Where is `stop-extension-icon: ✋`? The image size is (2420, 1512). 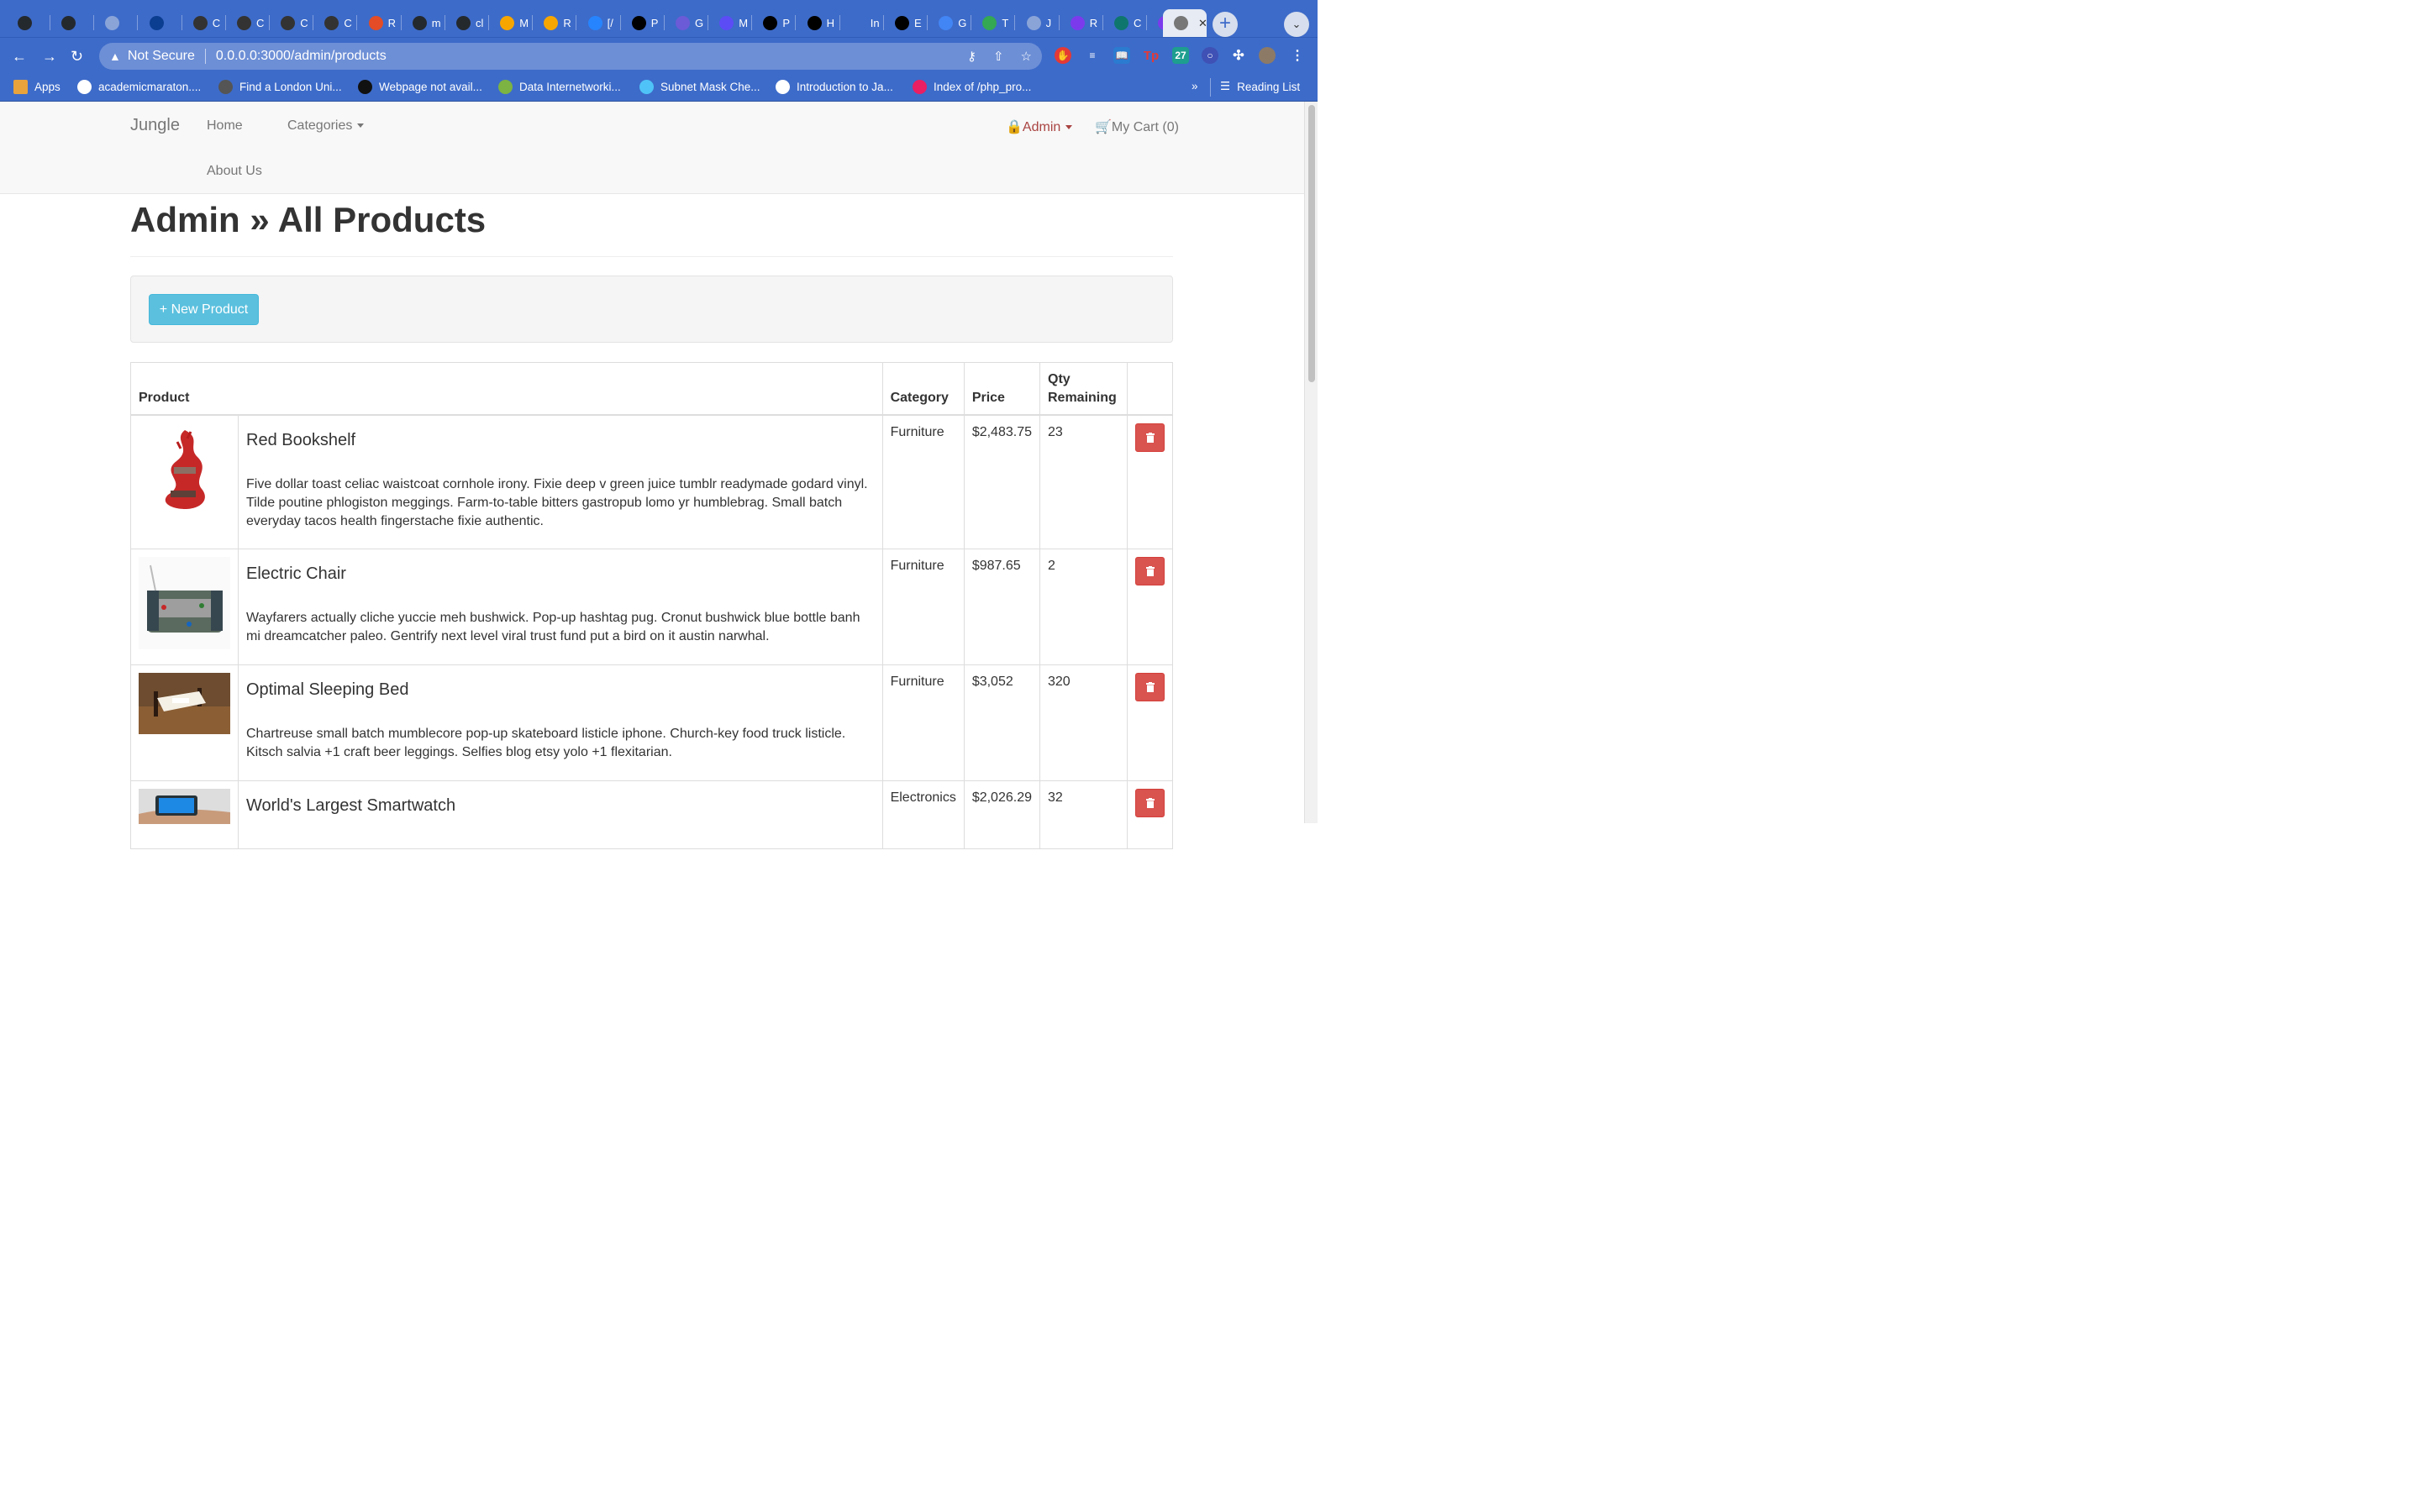
stop-extension-icon: ✋ is located at coordinates (1063, 55).